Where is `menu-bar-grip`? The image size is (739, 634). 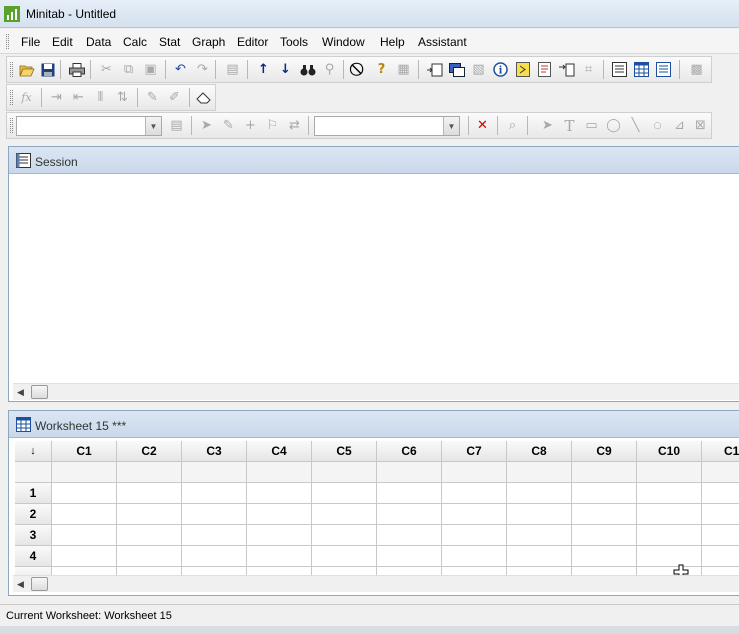 menu-bar-grip is located at coordinates (7, 41).